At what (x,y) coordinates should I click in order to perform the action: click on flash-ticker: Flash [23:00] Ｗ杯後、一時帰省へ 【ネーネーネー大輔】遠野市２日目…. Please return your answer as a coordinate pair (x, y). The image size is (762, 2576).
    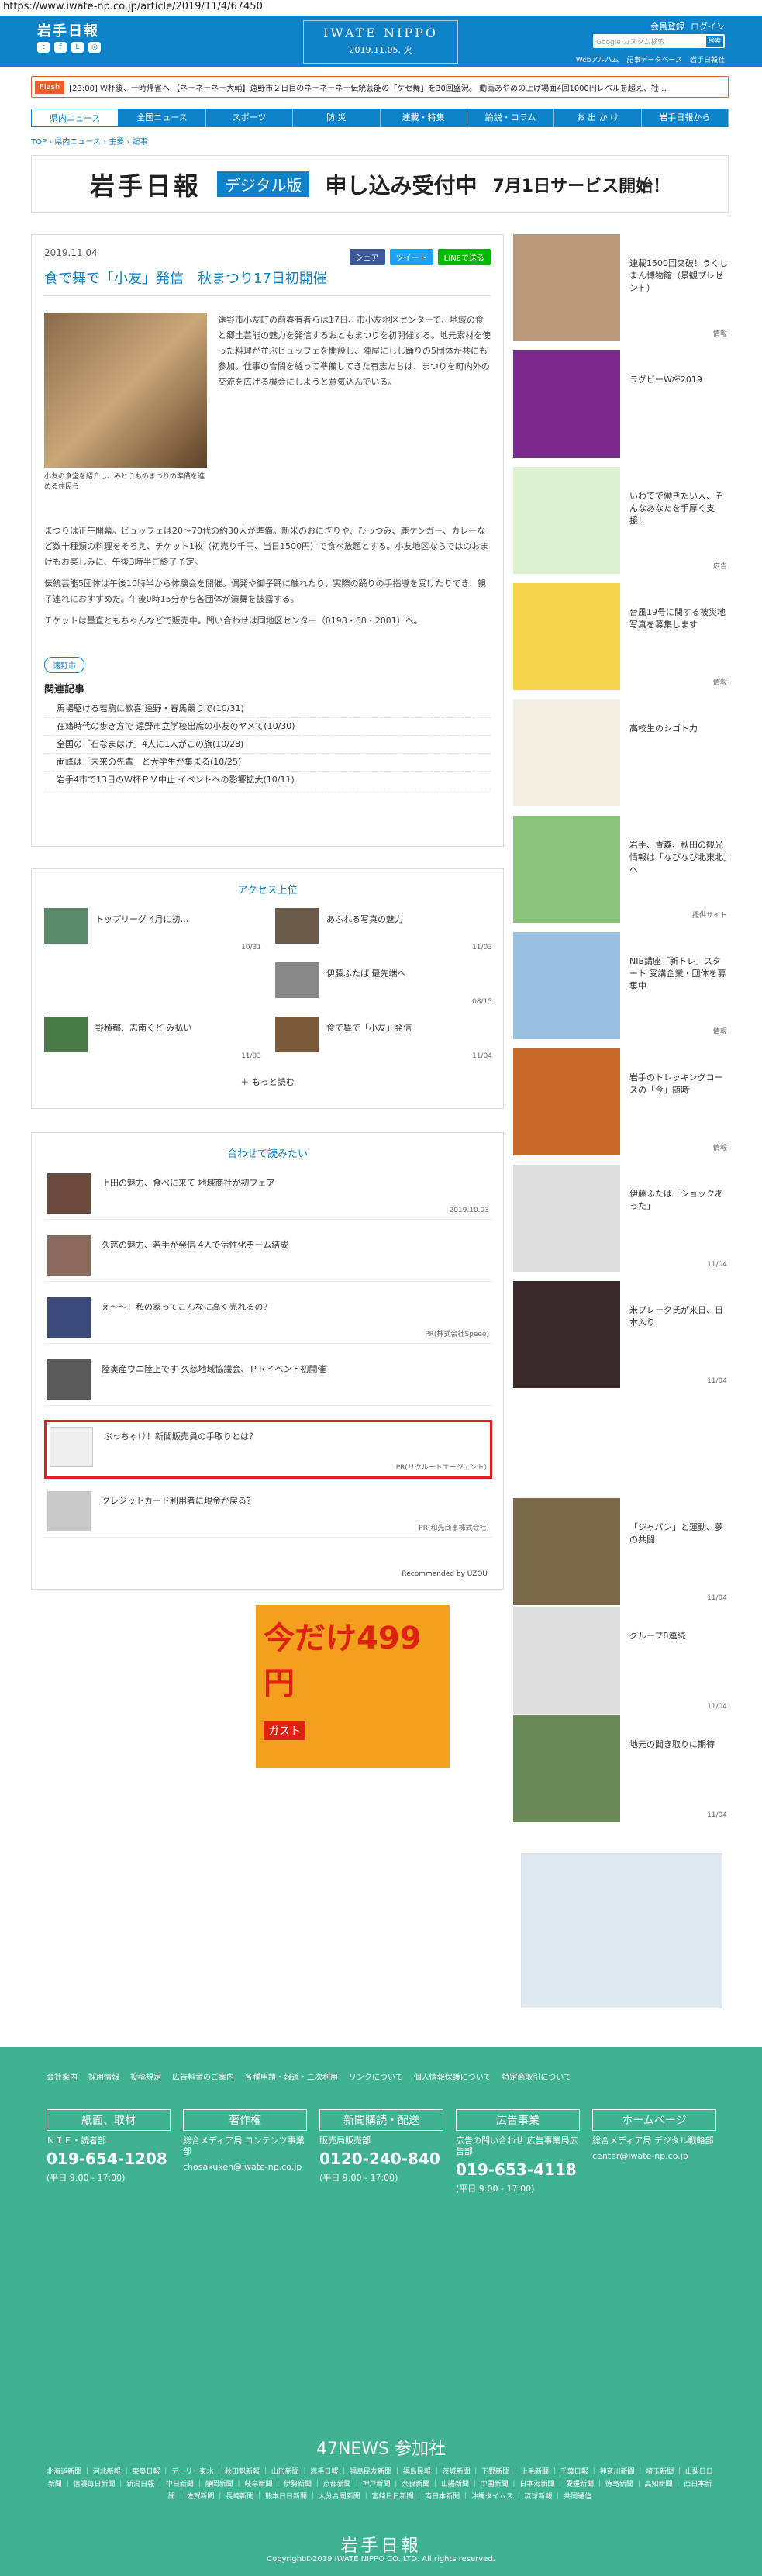
    Looking at the image, I should click on (380, 87).